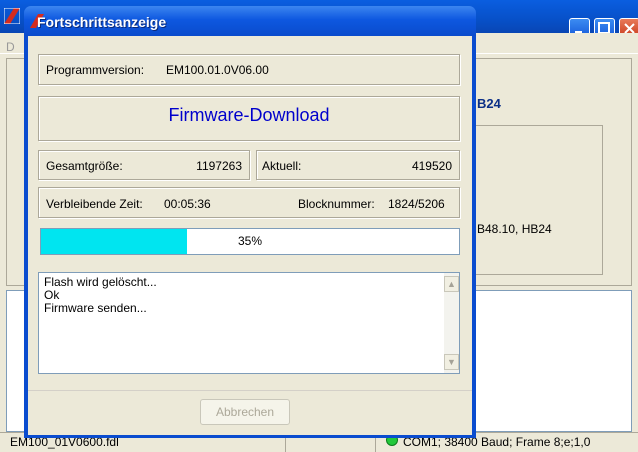  I want to click on remaining-time-label: Verbleibende Zeit:, so click(94, 204).